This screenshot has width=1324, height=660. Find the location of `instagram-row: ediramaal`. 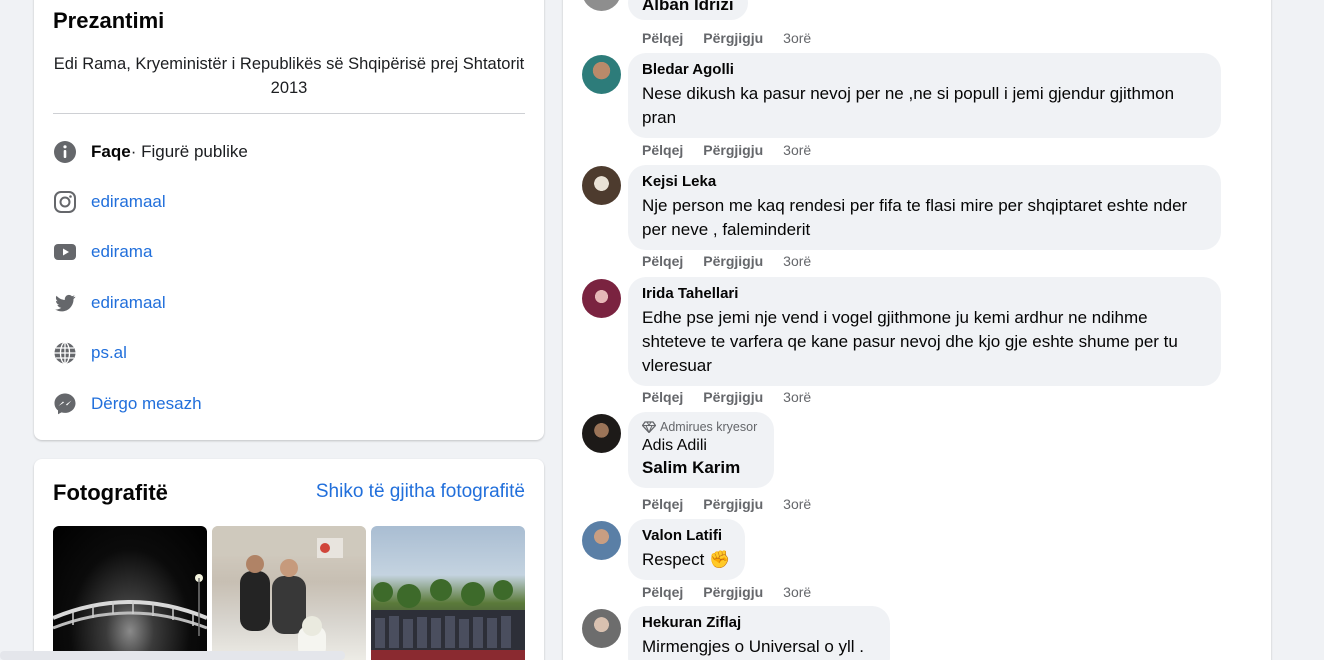

instagram-row: ediramaal is located at coordinates (109, 202).